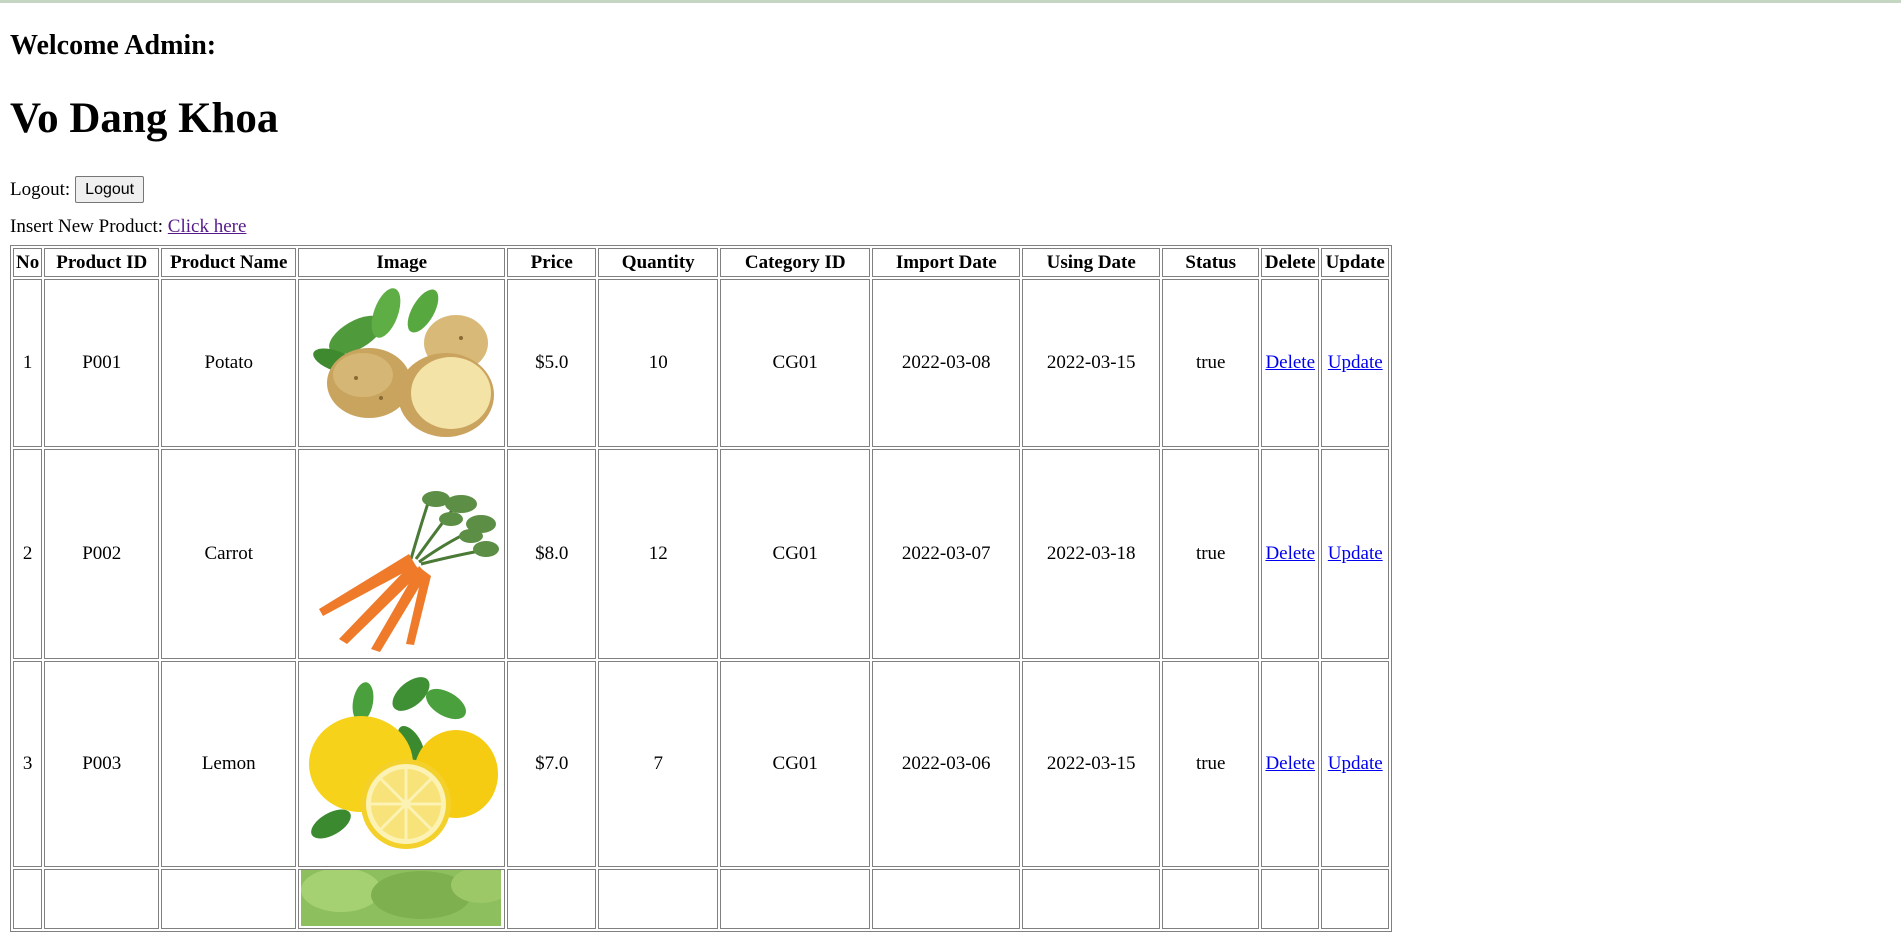 The image size is (1901, 932). I want to click on col-header-category-id: Category ID, so click(795, 262).